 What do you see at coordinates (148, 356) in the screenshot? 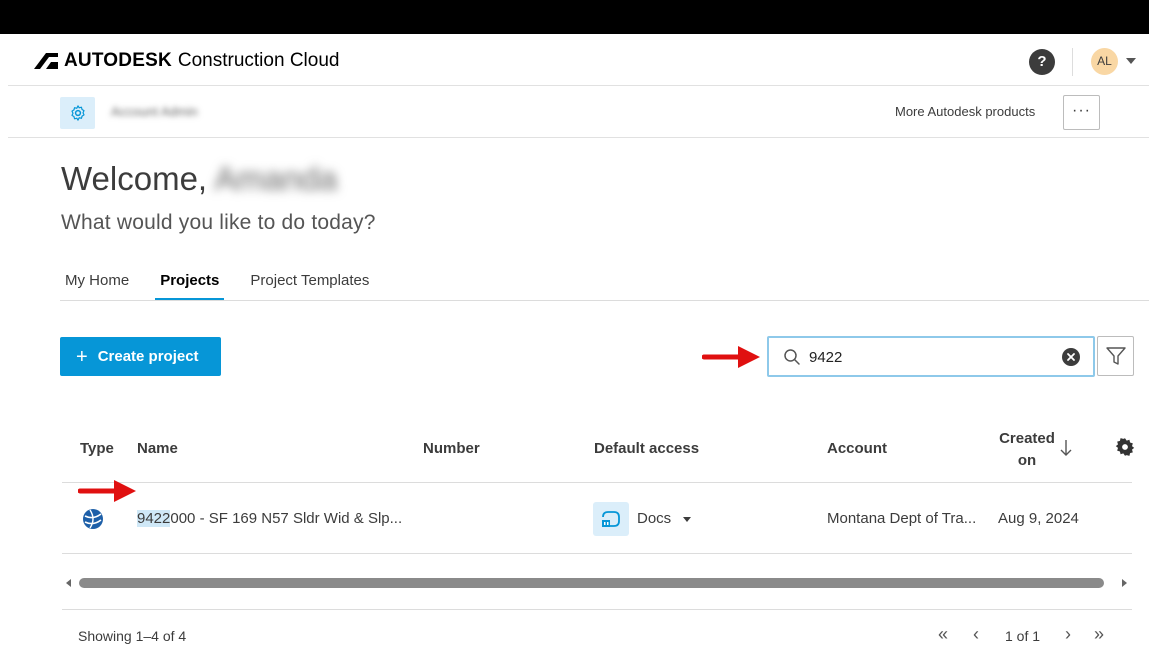
I see `create-project-label: Create project` at bounding box center [148, 356].